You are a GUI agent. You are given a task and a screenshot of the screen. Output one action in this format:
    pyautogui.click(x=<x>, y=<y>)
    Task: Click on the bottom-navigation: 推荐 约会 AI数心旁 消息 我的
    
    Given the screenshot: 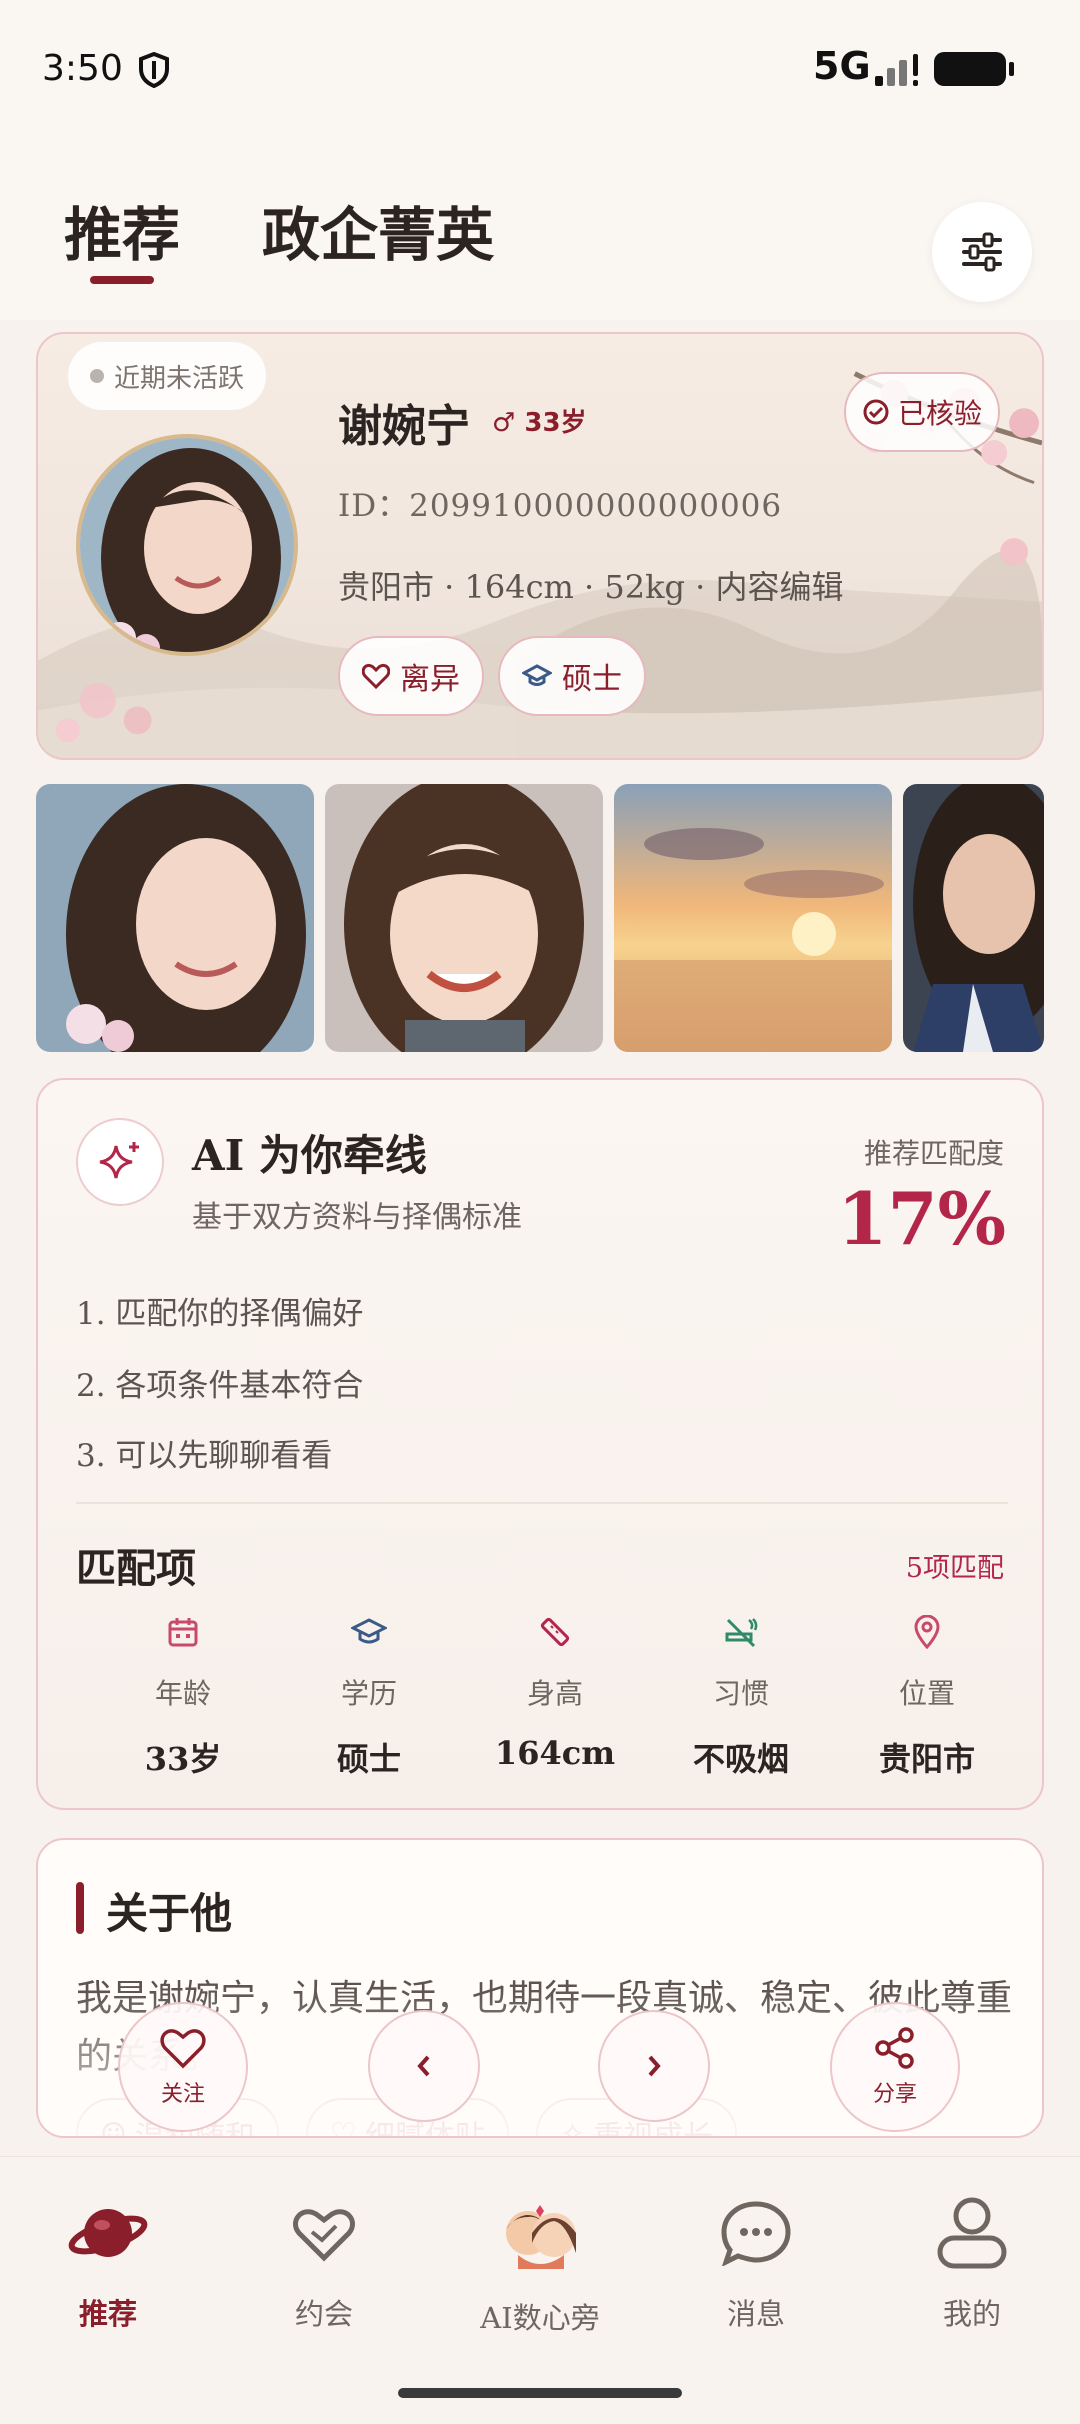 What is the action you would take?
    pyautogui.click(x=540, y=2290)
    